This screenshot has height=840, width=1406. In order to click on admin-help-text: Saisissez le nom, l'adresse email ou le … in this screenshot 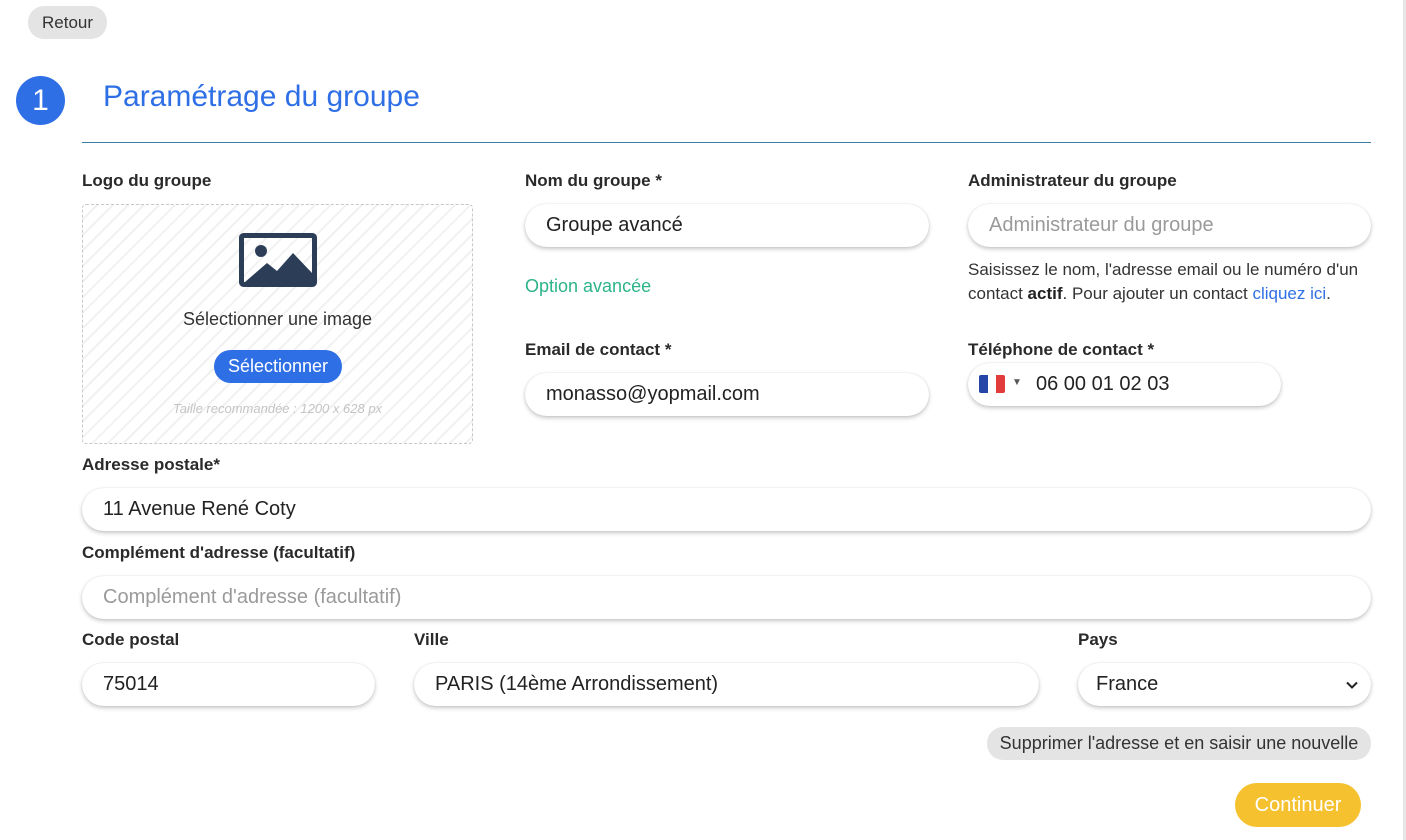, I will do `click(1172, 281)`.